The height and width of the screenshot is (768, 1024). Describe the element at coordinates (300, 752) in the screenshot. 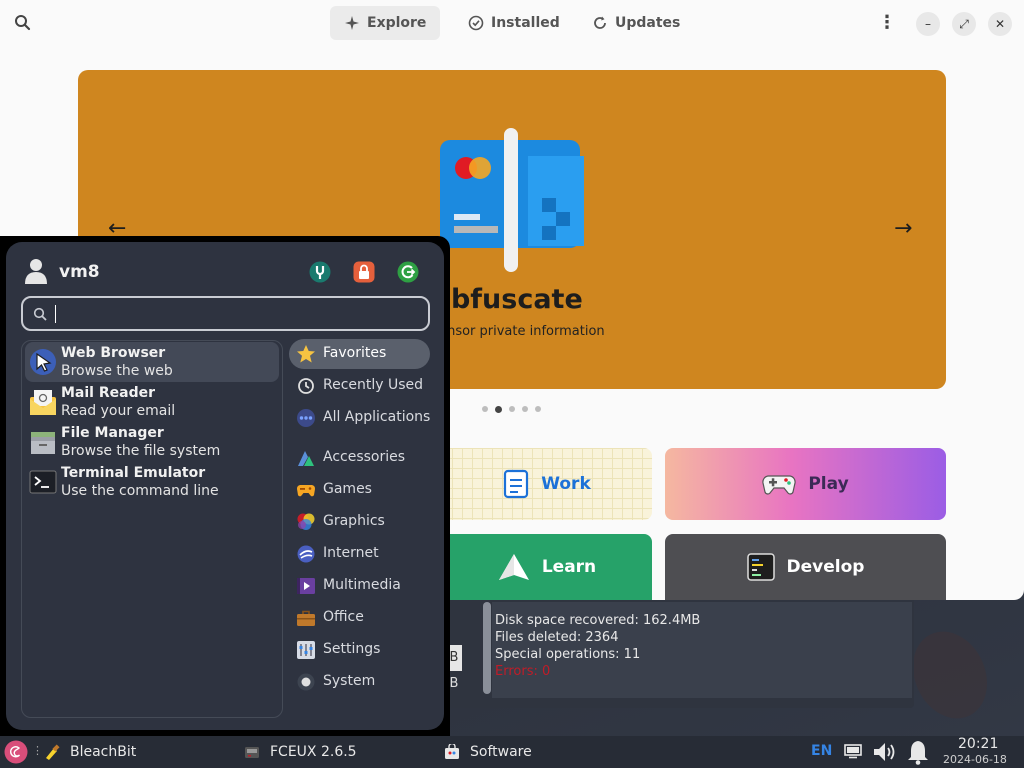

I see `task-fceux: FCEUX 2.6.5` at that location.